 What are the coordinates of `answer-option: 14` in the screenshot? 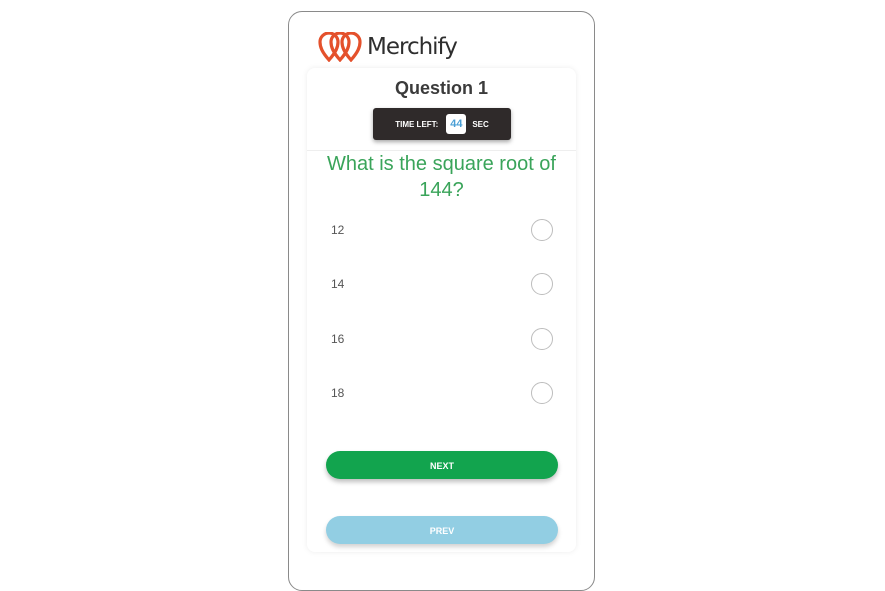 It's located at (442, 284).